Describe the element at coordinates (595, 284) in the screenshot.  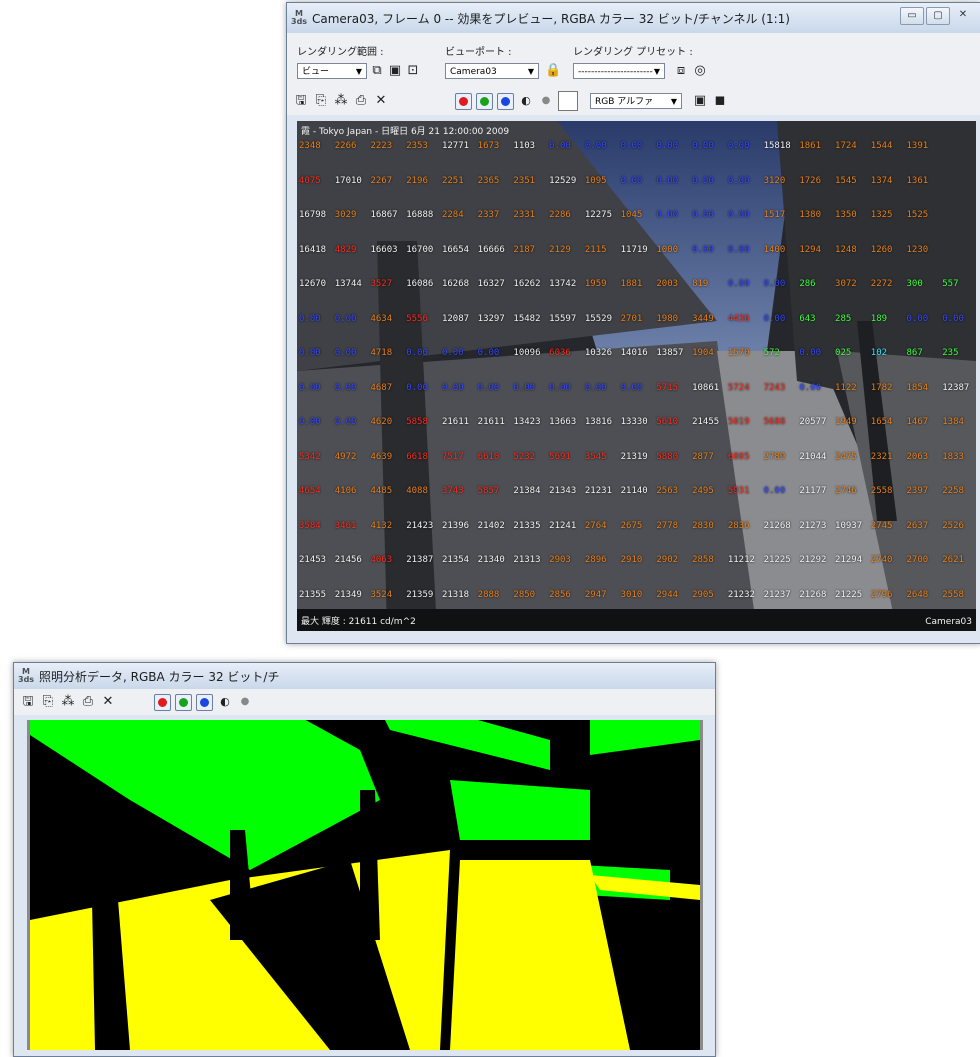
I see `luminance-value: 1959` at that location.